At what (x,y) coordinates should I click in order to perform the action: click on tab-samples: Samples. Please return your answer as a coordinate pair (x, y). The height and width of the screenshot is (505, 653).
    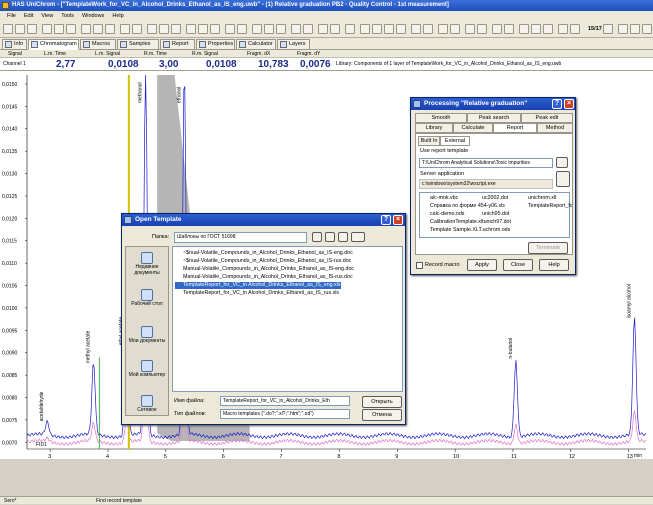
    Looking at the image, I should click on (138, 44).